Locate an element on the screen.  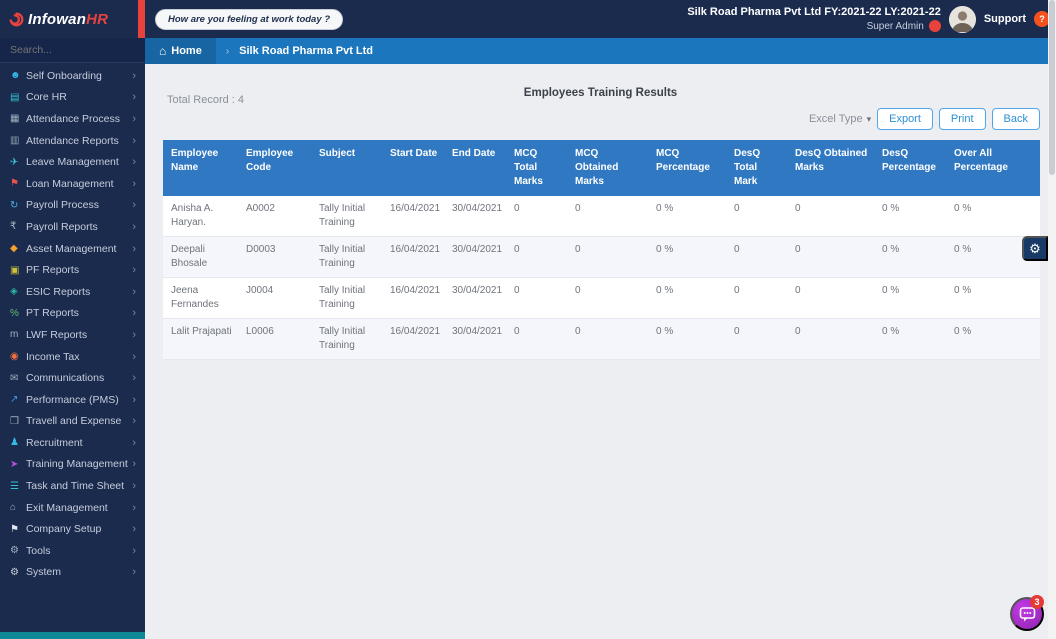
sidebar-item-attendance-process: ▦ Attendance Process › is located at coordinates (72, 119).